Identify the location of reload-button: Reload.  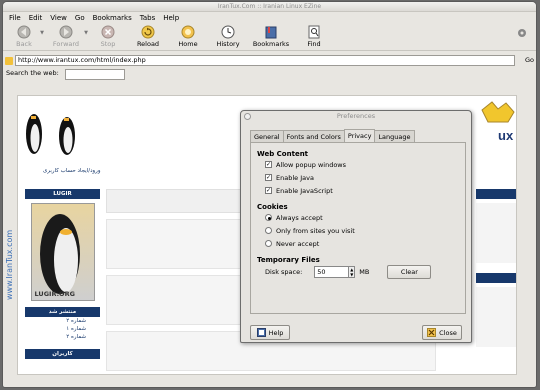
(148, 37).